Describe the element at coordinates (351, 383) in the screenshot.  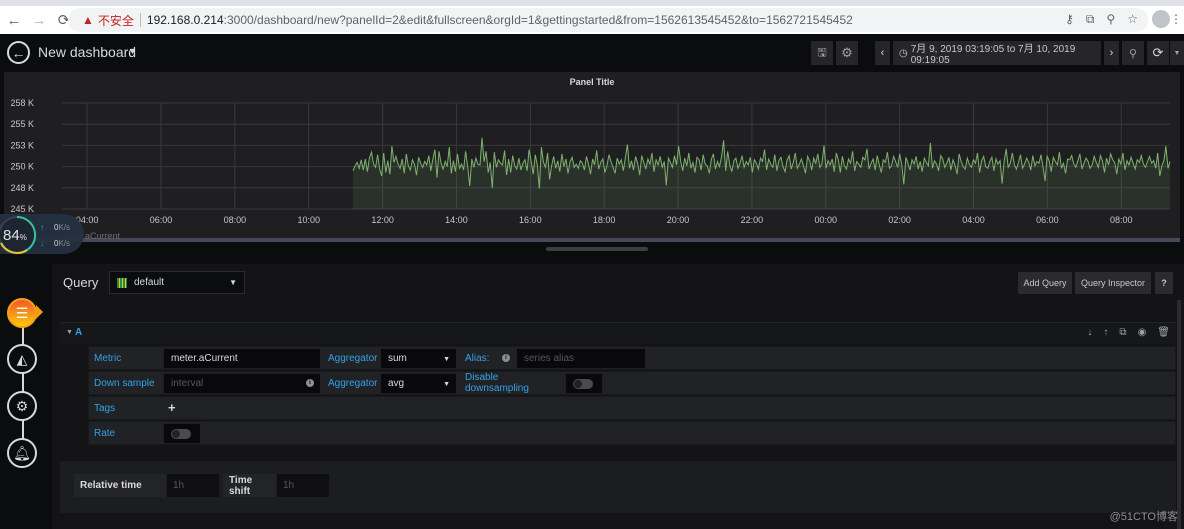
I see `ds-aggregator-label: Aggregator` at that location.